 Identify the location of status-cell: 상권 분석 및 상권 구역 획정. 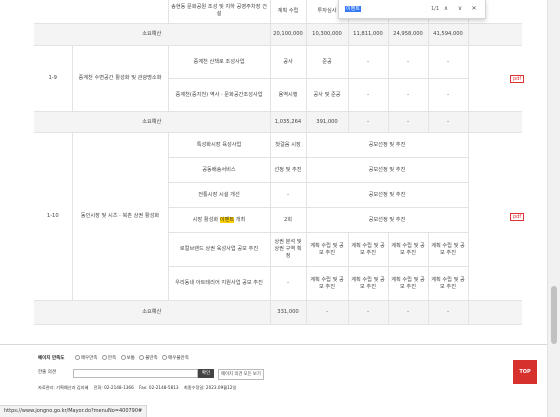
(287, 249).